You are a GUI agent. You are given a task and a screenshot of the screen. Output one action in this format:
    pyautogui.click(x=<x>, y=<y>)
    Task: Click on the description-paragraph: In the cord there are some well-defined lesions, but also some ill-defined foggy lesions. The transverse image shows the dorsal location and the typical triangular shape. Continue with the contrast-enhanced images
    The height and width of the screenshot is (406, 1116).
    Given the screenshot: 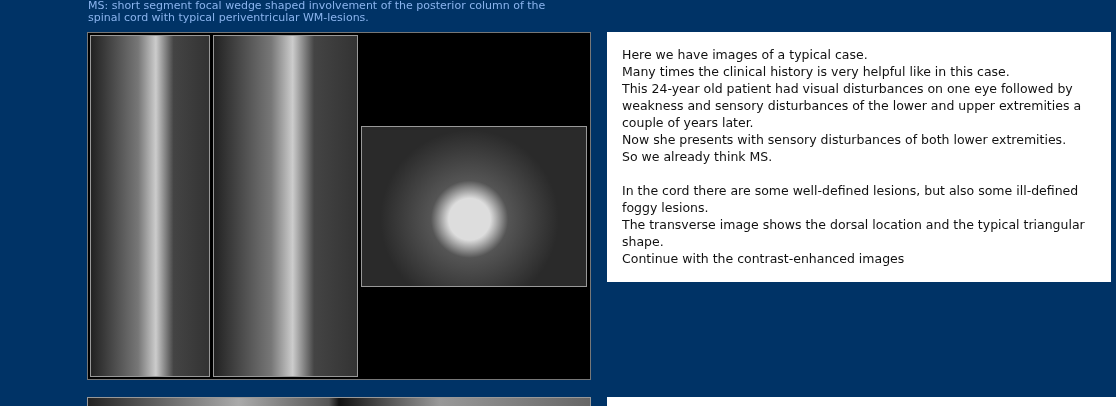 What is the action you would take?
    pyautogui.click(x=854, y=224)
    